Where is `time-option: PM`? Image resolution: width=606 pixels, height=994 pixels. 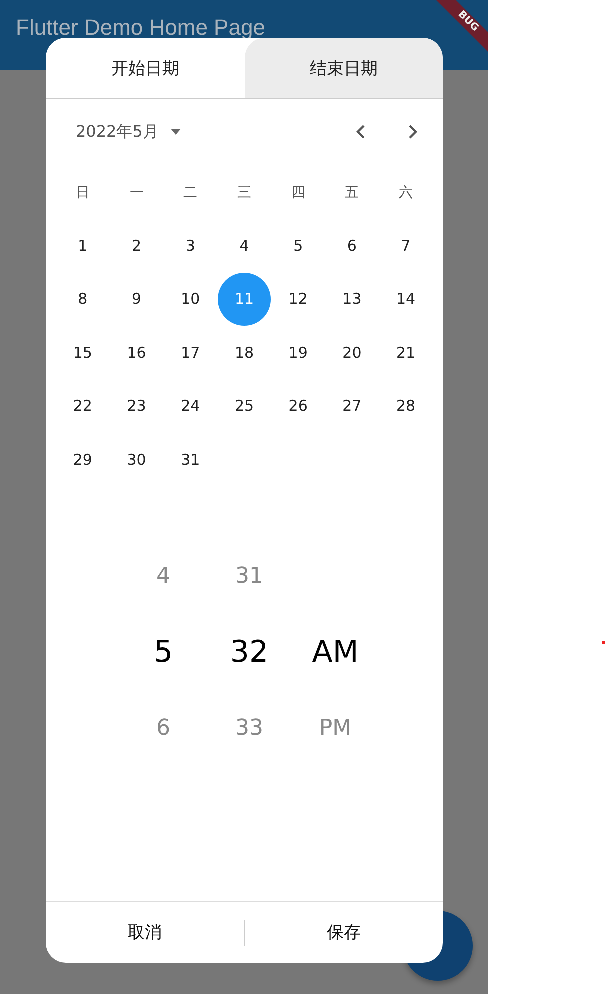
time-option: PM is located at coordinates (335, 728).